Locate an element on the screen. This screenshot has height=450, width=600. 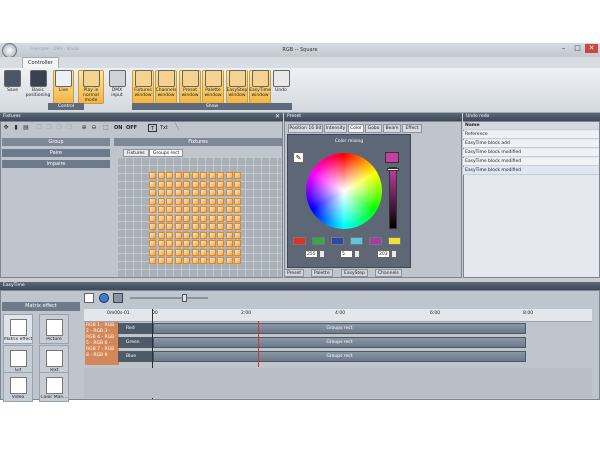
ribbon-button-save: Save is located at coordinates (12, 87).